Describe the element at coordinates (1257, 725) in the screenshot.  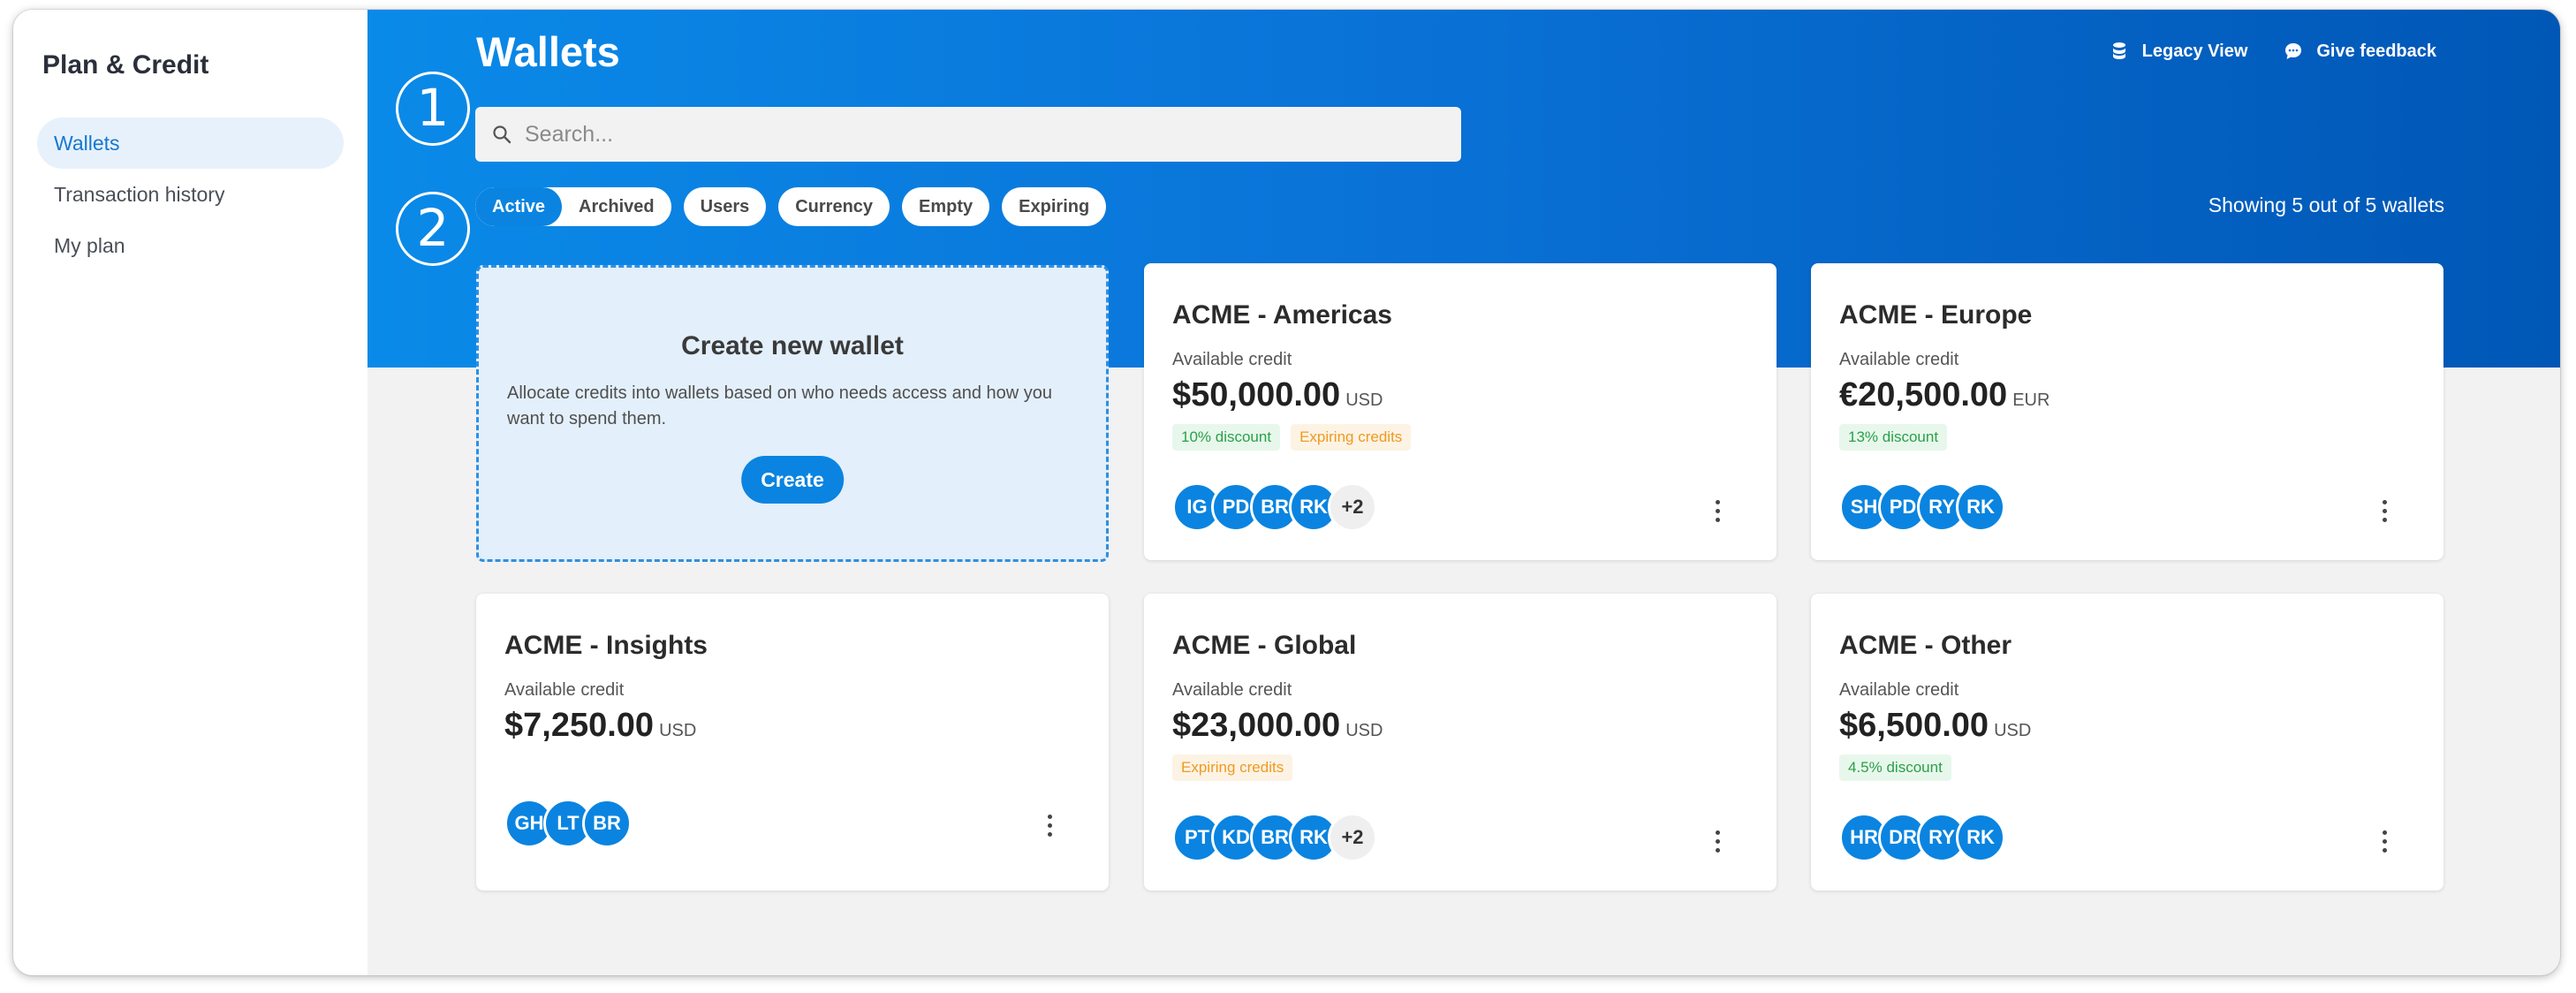
I see `amount-value: $23,000.00` at that location.